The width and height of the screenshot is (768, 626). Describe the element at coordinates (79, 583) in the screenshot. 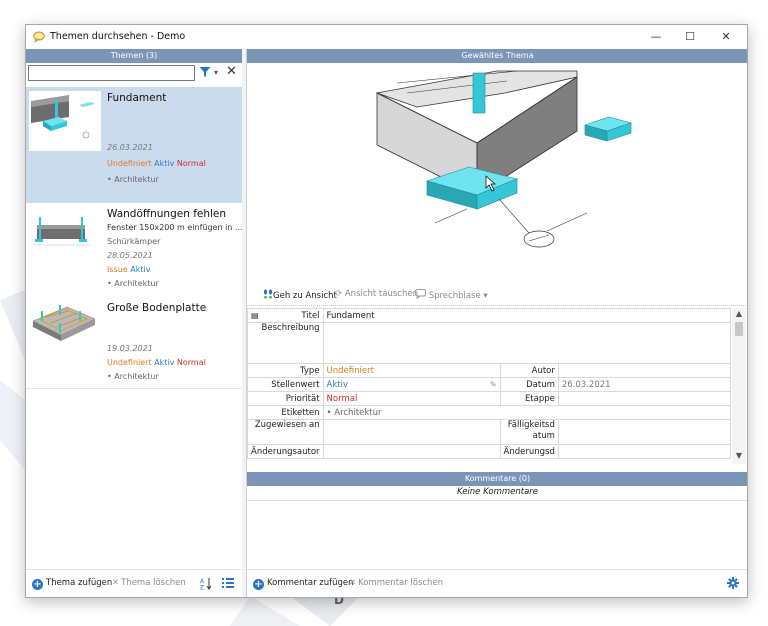

I see `add-topic-label: Thema zufügen` at that location.